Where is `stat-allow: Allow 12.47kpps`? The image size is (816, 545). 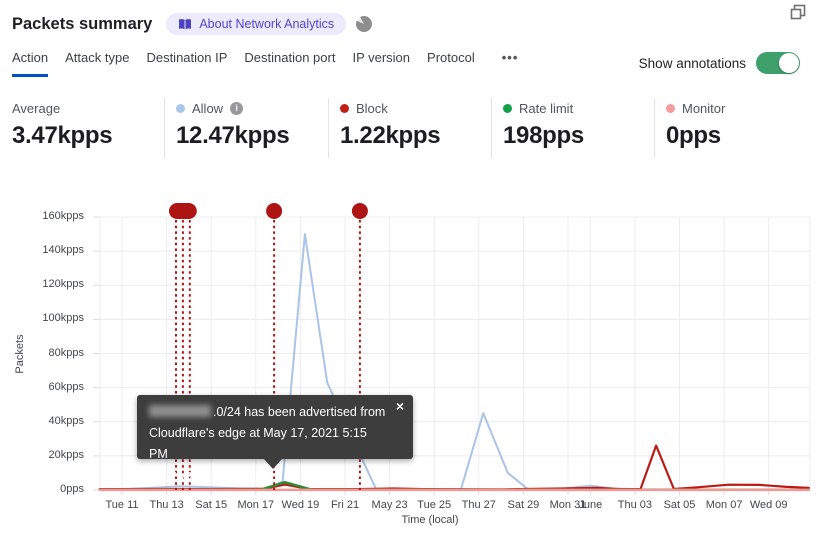
stat-allow: Allow 12.47kpps is located at coordinates (233, 125).